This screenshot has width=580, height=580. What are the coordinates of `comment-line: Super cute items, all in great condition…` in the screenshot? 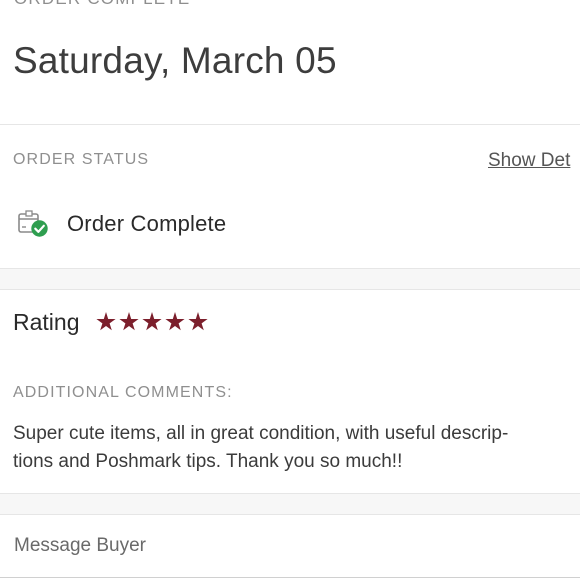 It's located at (261, 433).